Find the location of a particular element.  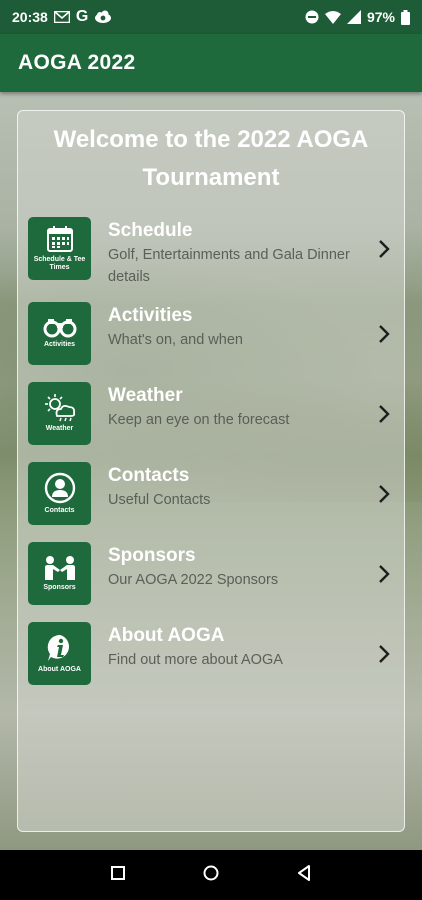

menu-item-title: About AOGA is located at coordinates (166, 635).